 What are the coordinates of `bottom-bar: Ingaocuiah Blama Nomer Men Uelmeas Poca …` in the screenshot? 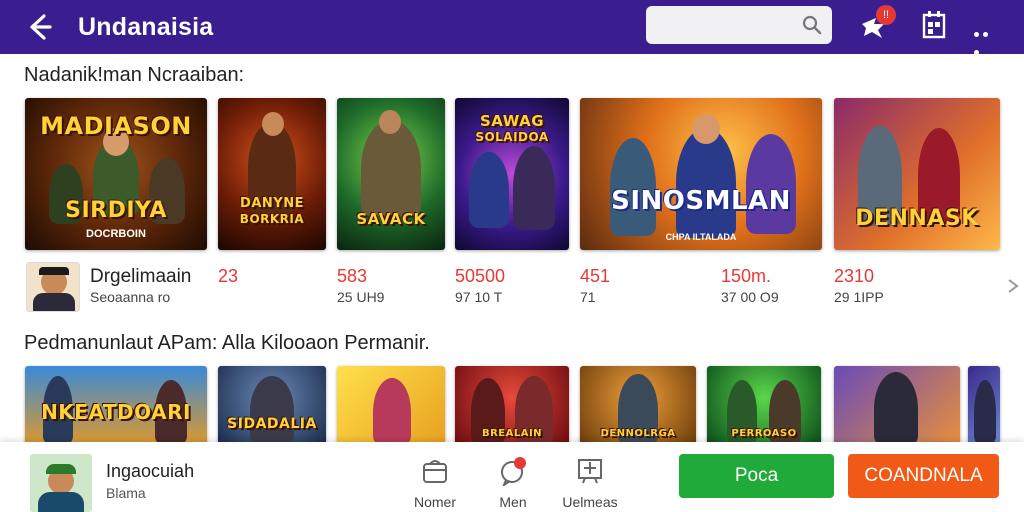 It's located at (512, 477).